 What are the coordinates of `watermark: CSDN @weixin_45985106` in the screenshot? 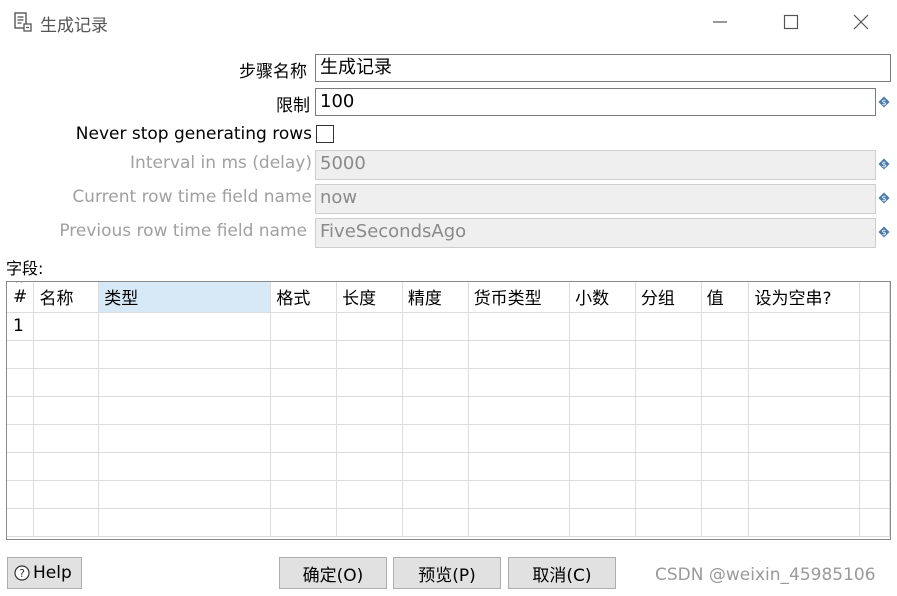 It's located at (765, 575).